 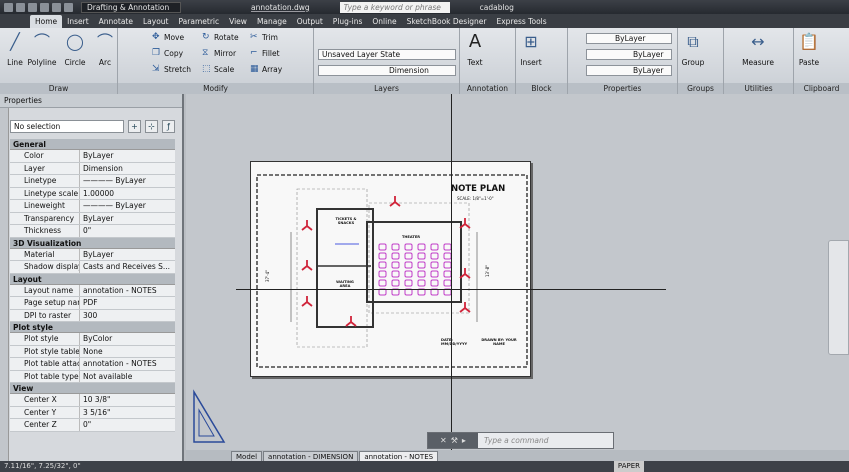 What do you see at coordinates (127, 425) in the screenshot?
I see `property-value: 0"` at bounding box center [127, 425].